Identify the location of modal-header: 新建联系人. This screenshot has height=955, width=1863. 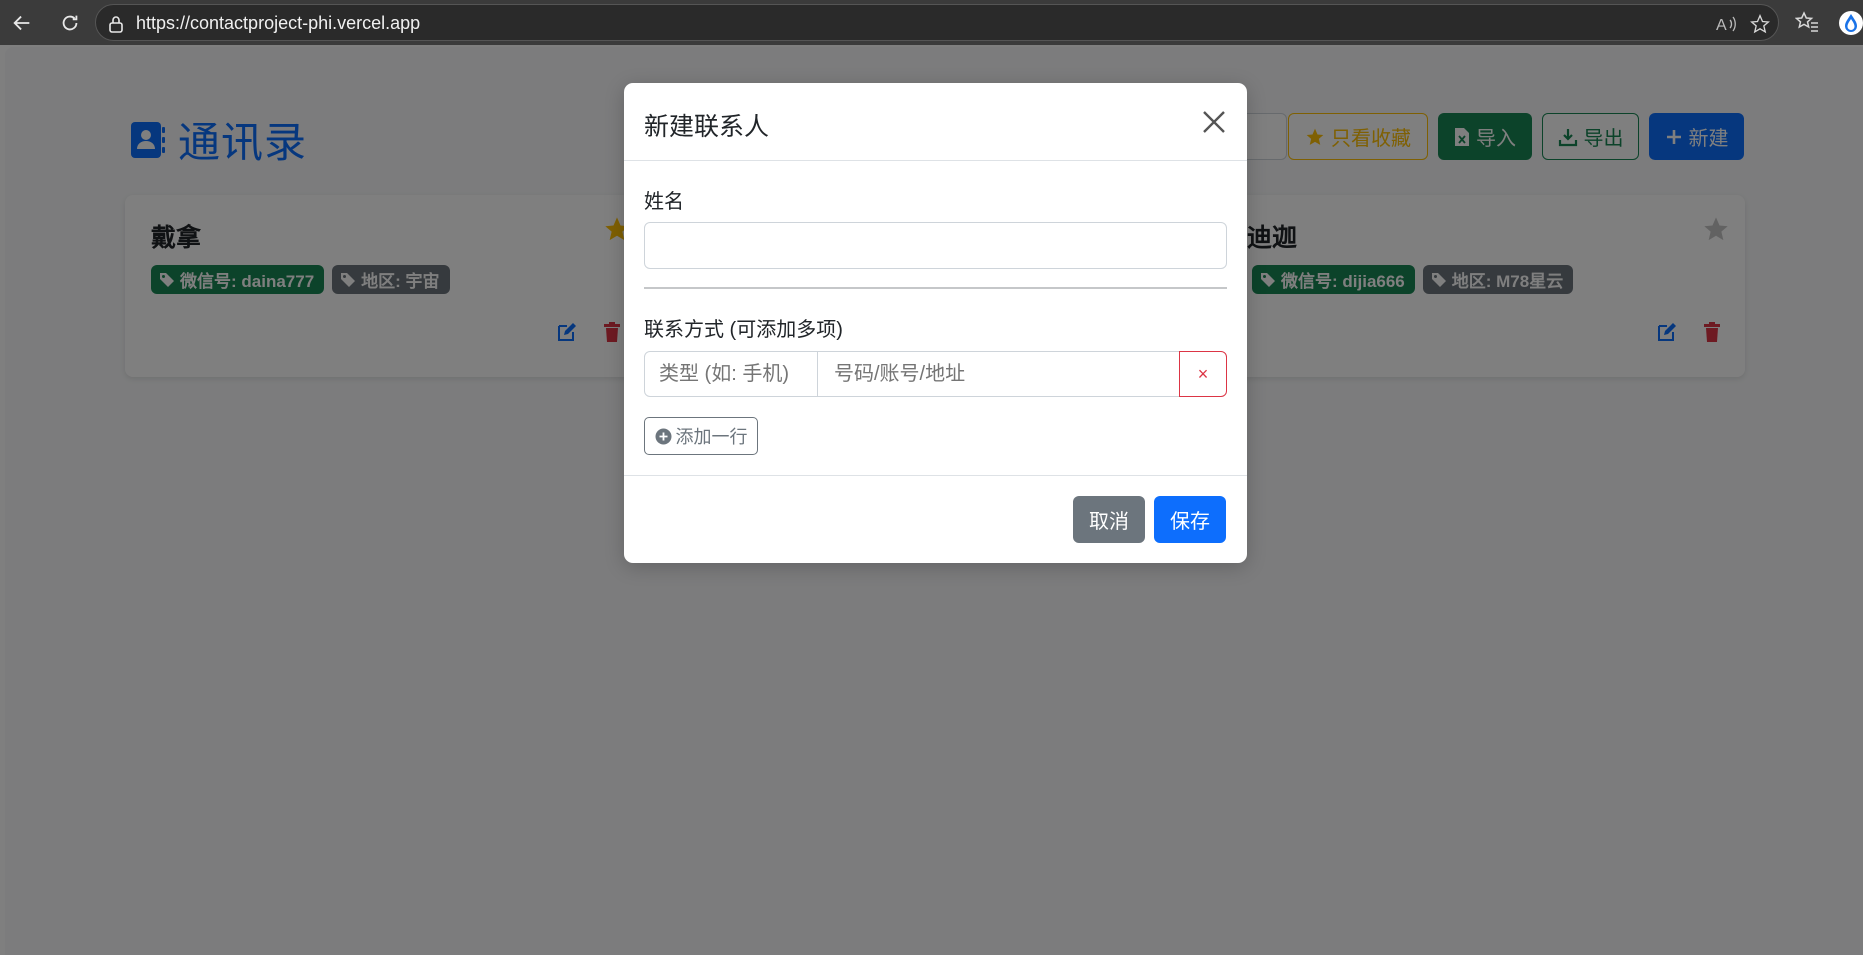
(935, 122).